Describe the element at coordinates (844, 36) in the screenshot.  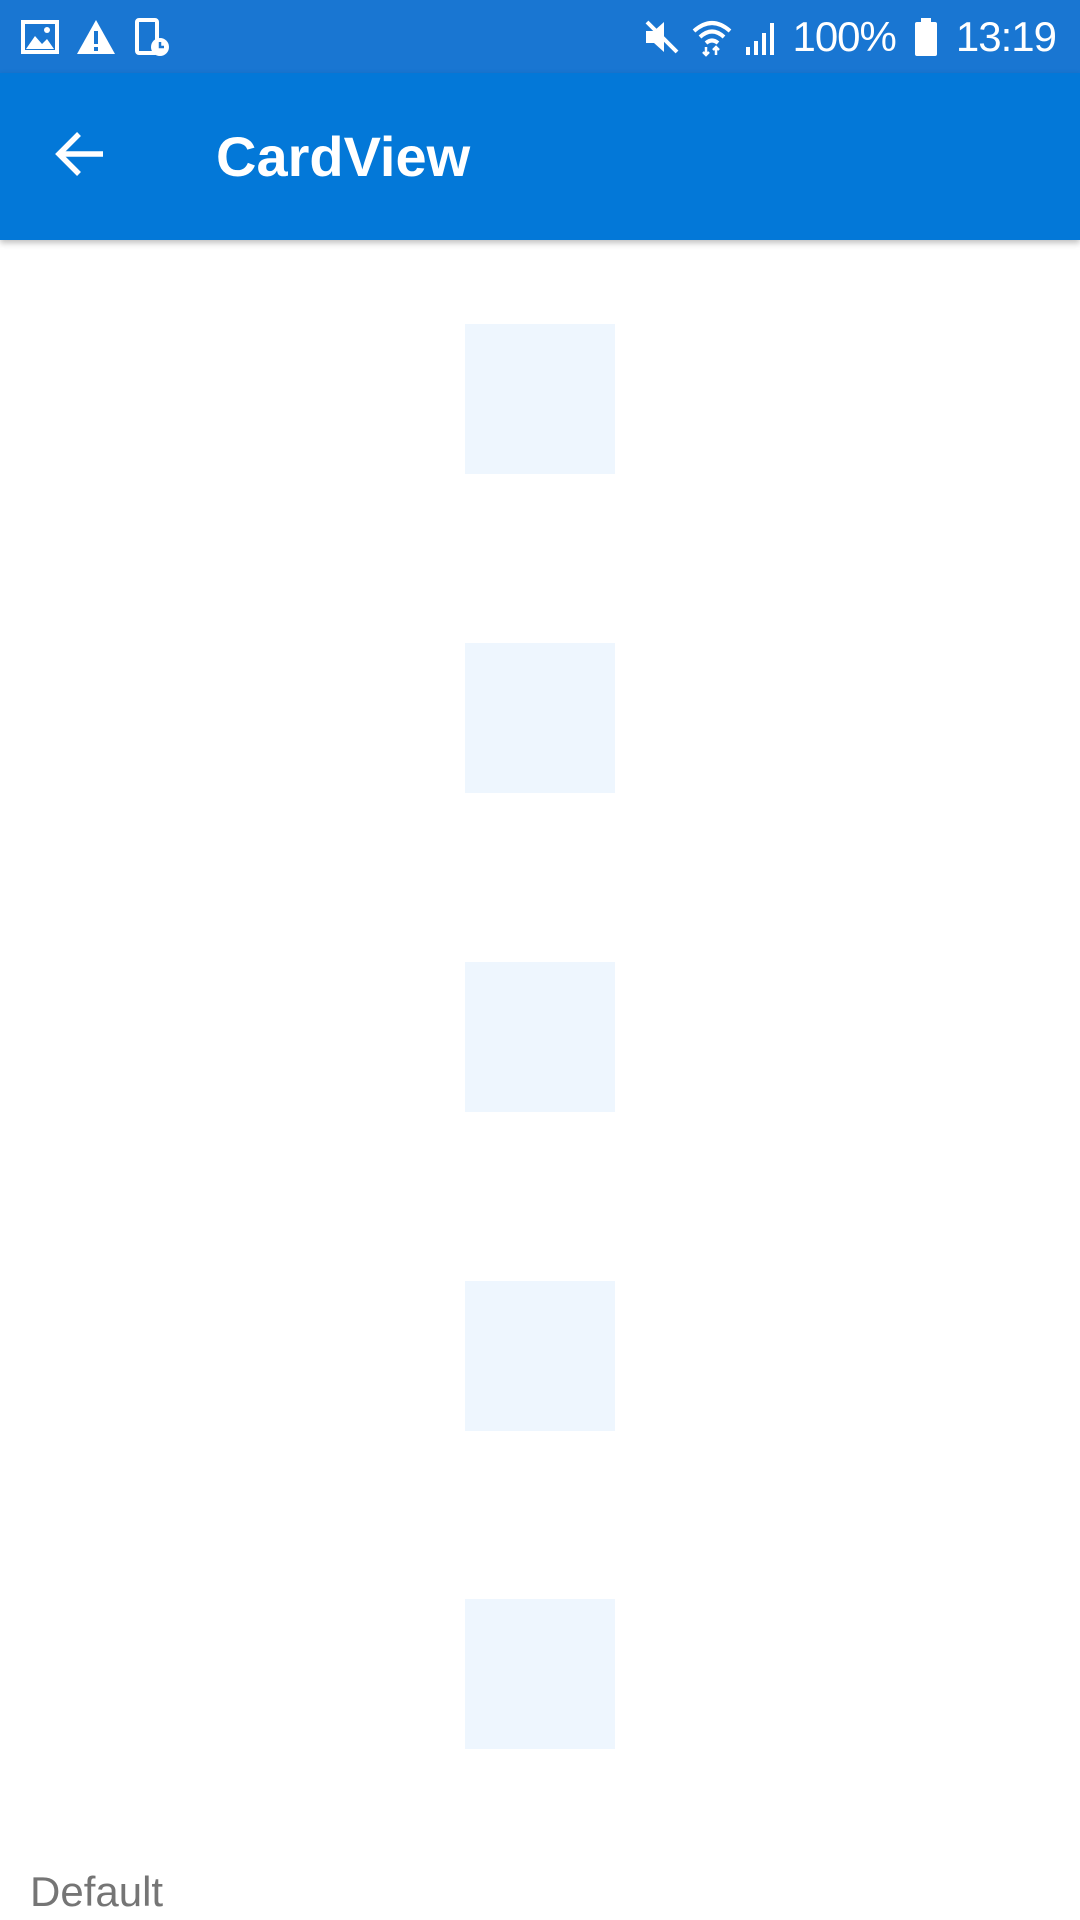
I see `battery-percent: 100%` at that location.